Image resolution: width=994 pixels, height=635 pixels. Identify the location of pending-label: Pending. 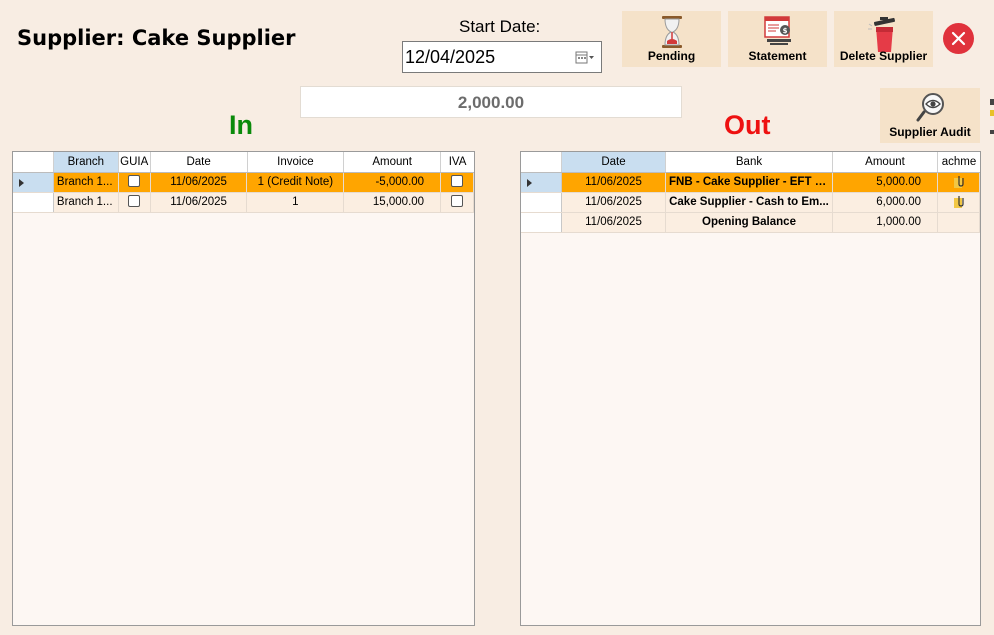
(671, 56).